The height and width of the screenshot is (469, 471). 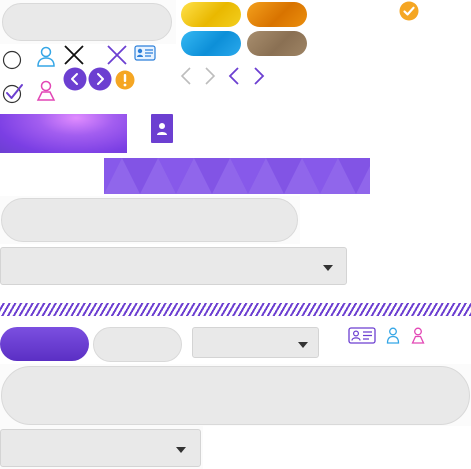 What do you see at coordinates (362, 335) in the screenshot?
I see `contact-icon` at bounding box center [362, 335].